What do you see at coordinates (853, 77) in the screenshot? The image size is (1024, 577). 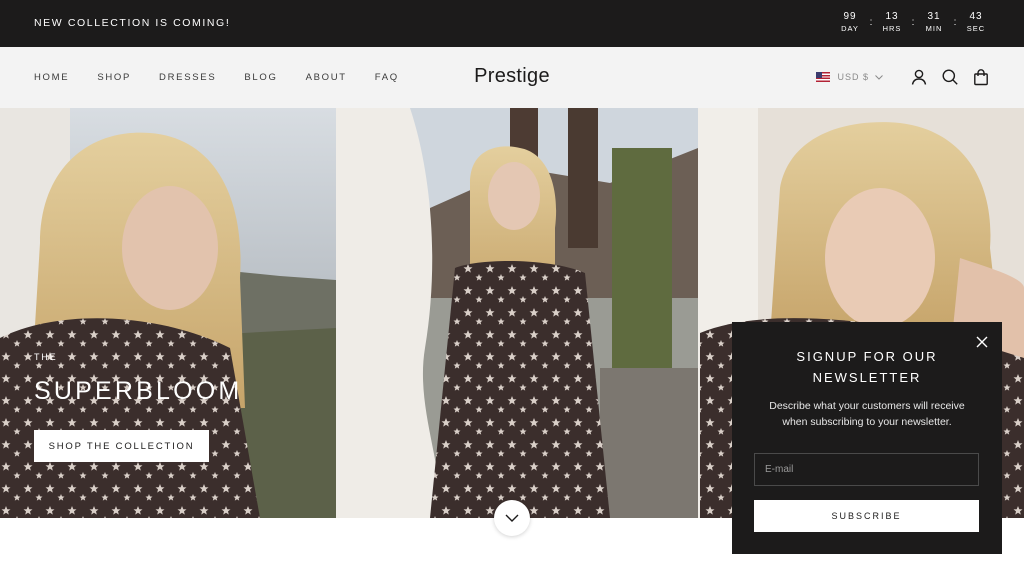 I see `currency-label: USD $` at bounding box center [853, 77].